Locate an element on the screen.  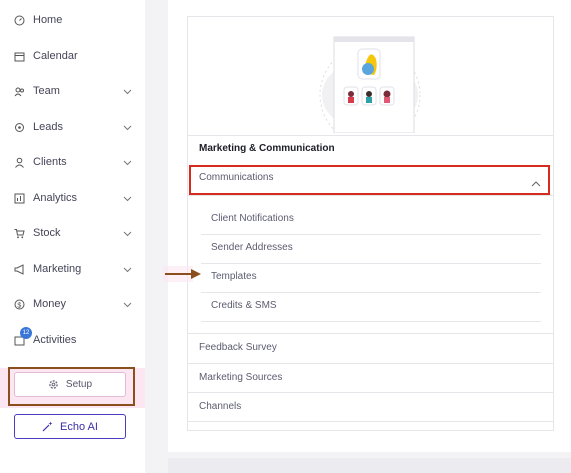
row-feedback-survey: Feedback Survey is located at coordinates (238, 347).